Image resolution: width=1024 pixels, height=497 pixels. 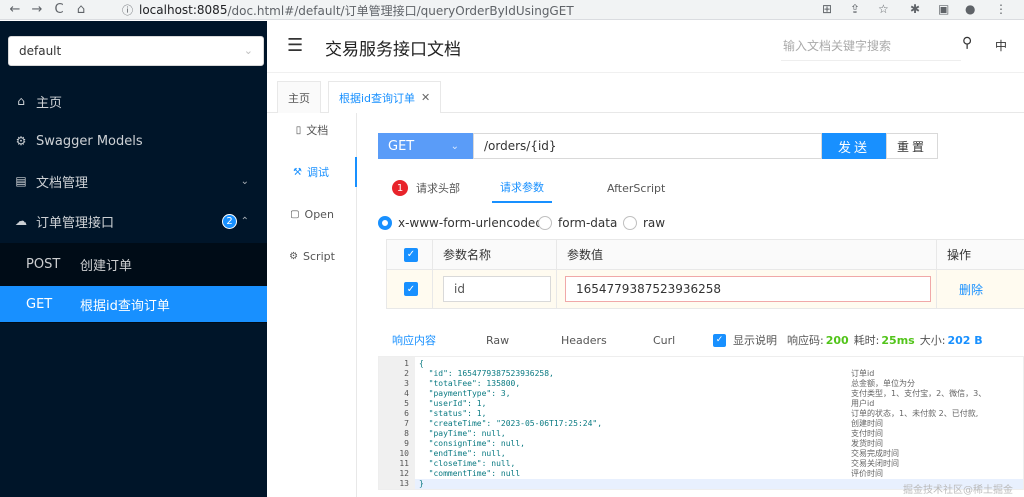 What do you see at coordinates (426, 188) in the screenshot?
I see `tab-request-headers: 1 请求头部` at bounding box center [426, 188].